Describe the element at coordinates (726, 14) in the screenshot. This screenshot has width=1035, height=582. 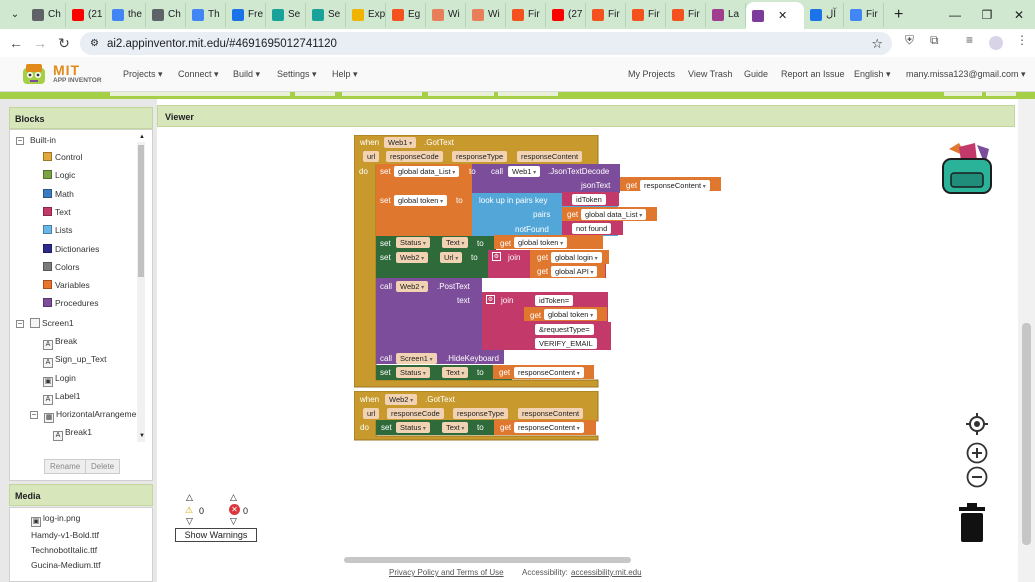
I see `browser-tab: La` at that location.